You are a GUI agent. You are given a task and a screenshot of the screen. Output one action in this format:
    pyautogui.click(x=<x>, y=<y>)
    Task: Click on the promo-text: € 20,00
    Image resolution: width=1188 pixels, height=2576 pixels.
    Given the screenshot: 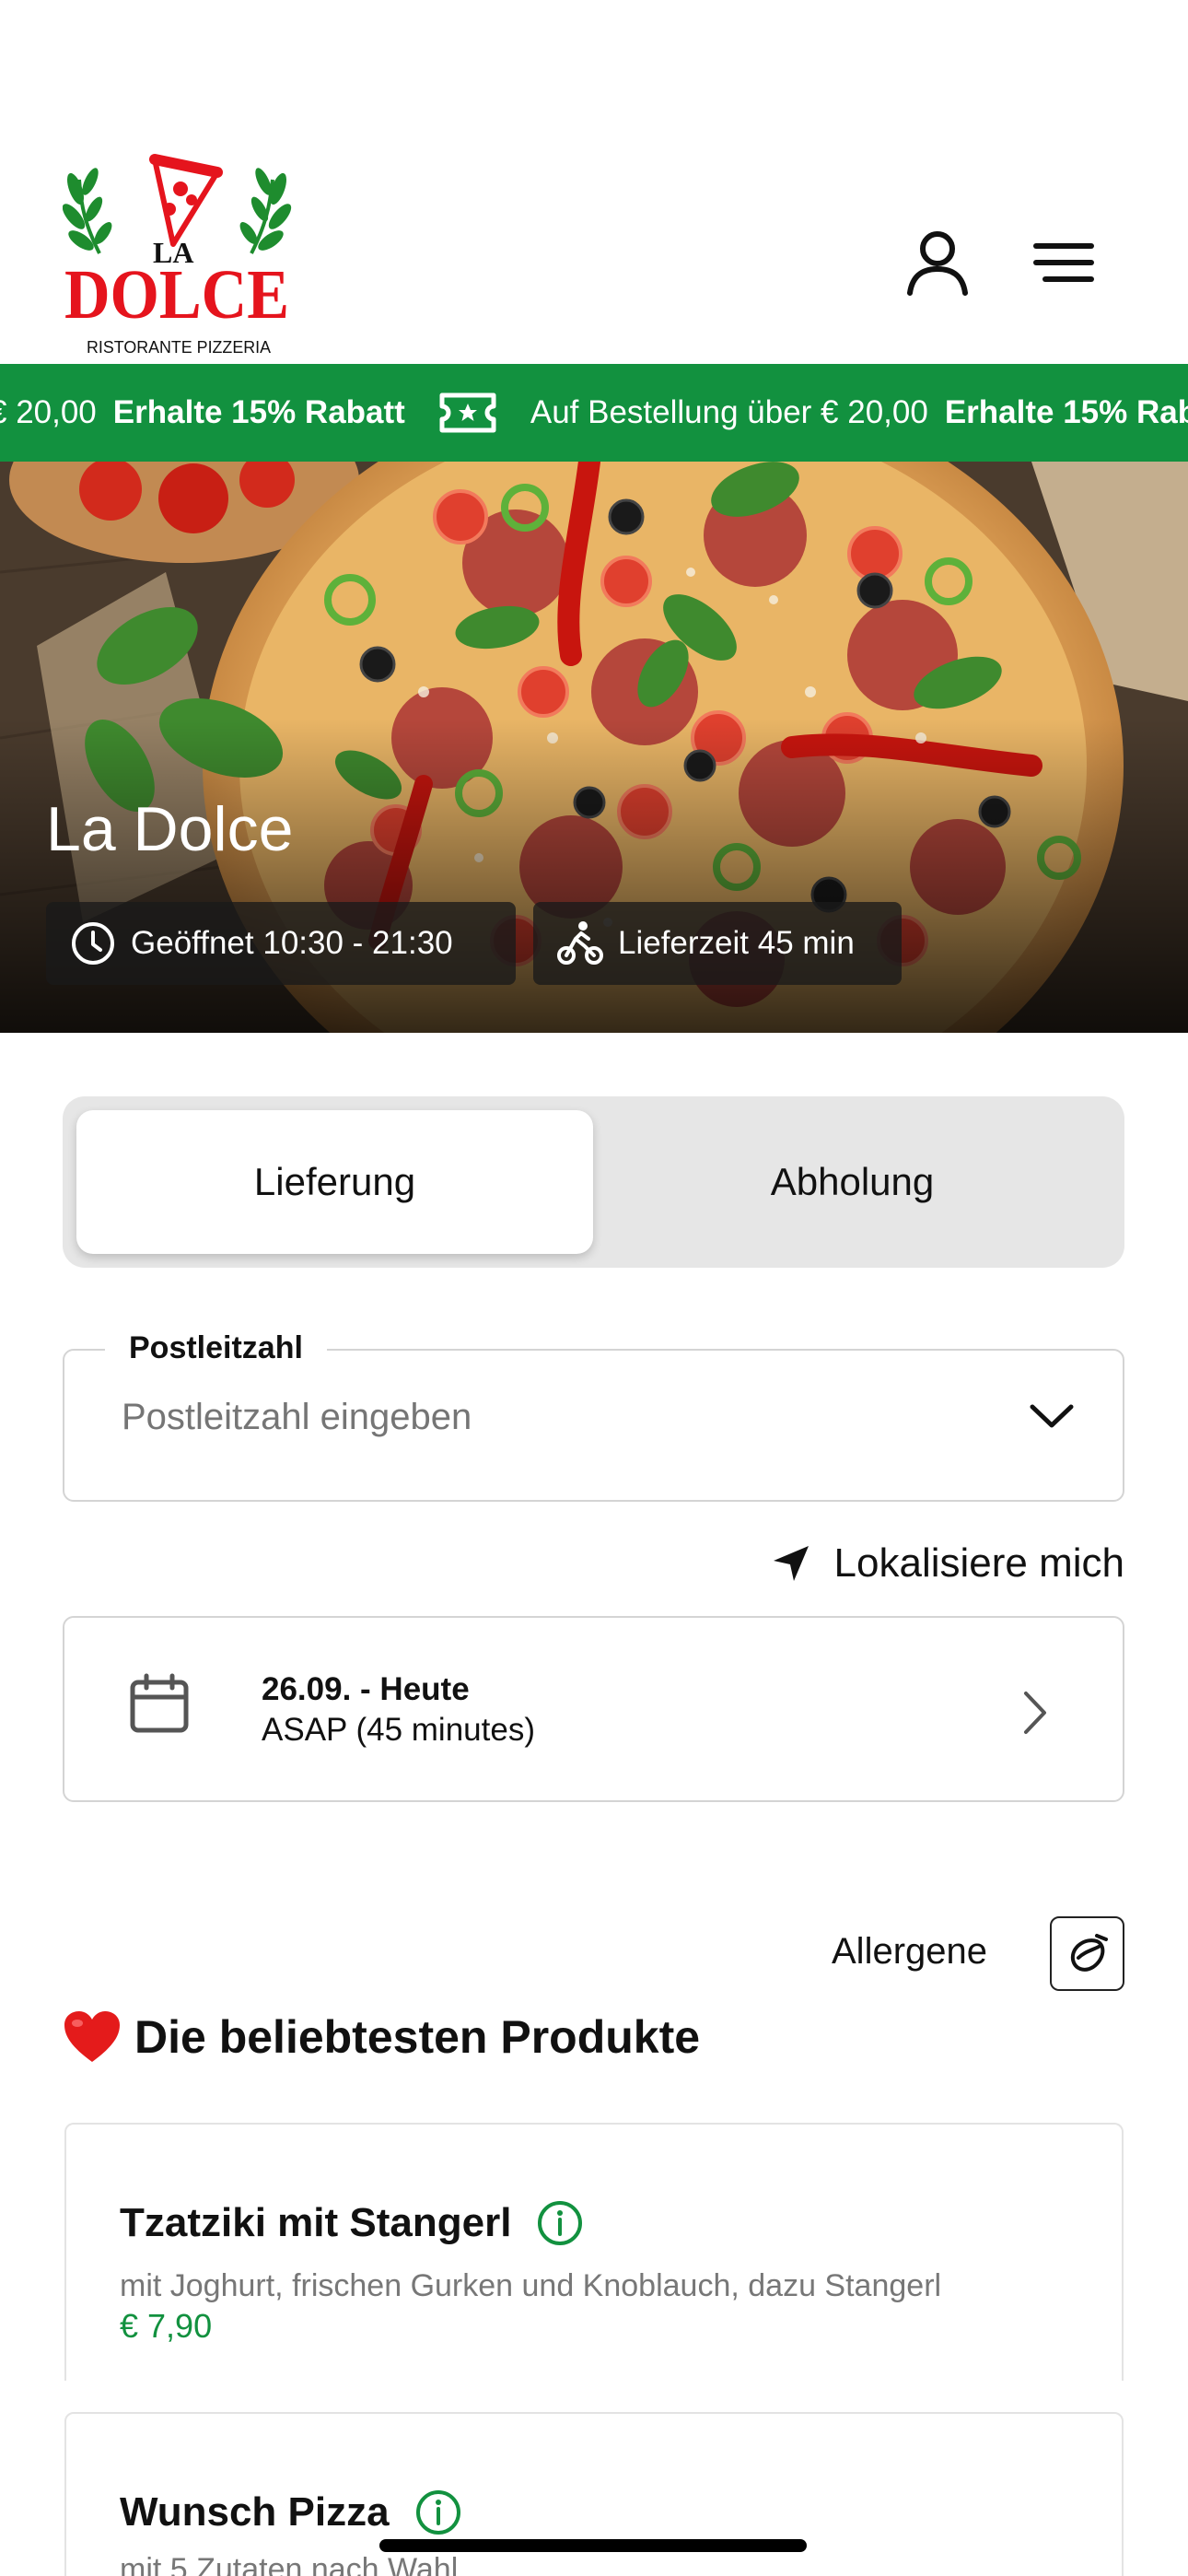 What is the action you would take?
    pyautogui.click(x=48, y=412)
    